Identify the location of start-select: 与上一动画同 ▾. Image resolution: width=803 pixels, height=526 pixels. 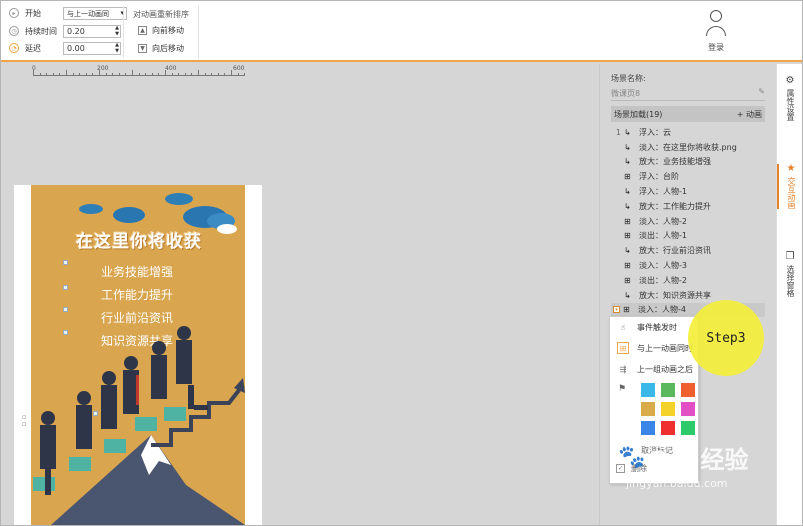
(95, 13).